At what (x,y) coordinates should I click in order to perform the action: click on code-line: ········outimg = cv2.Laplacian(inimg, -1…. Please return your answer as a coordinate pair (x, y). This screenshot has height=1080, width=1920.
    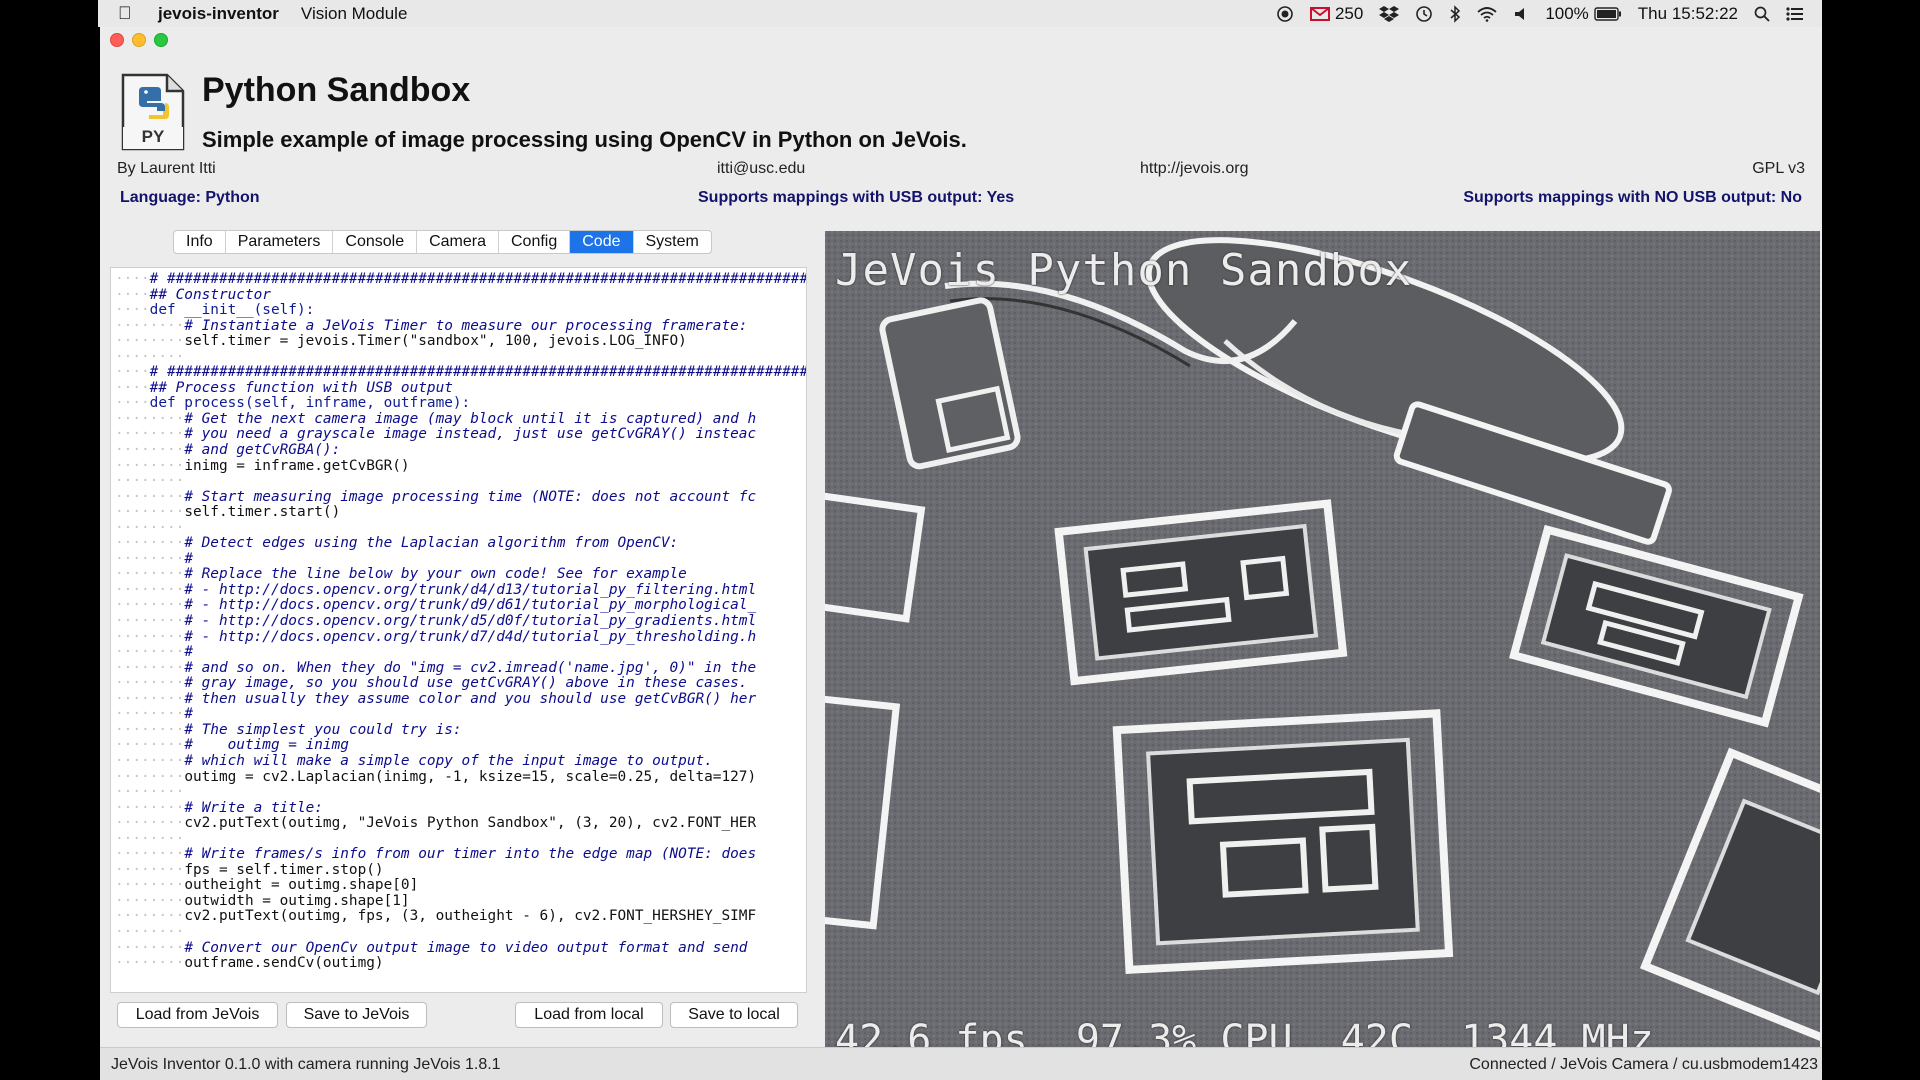
    Looking at the image, I should click on (460, 777).